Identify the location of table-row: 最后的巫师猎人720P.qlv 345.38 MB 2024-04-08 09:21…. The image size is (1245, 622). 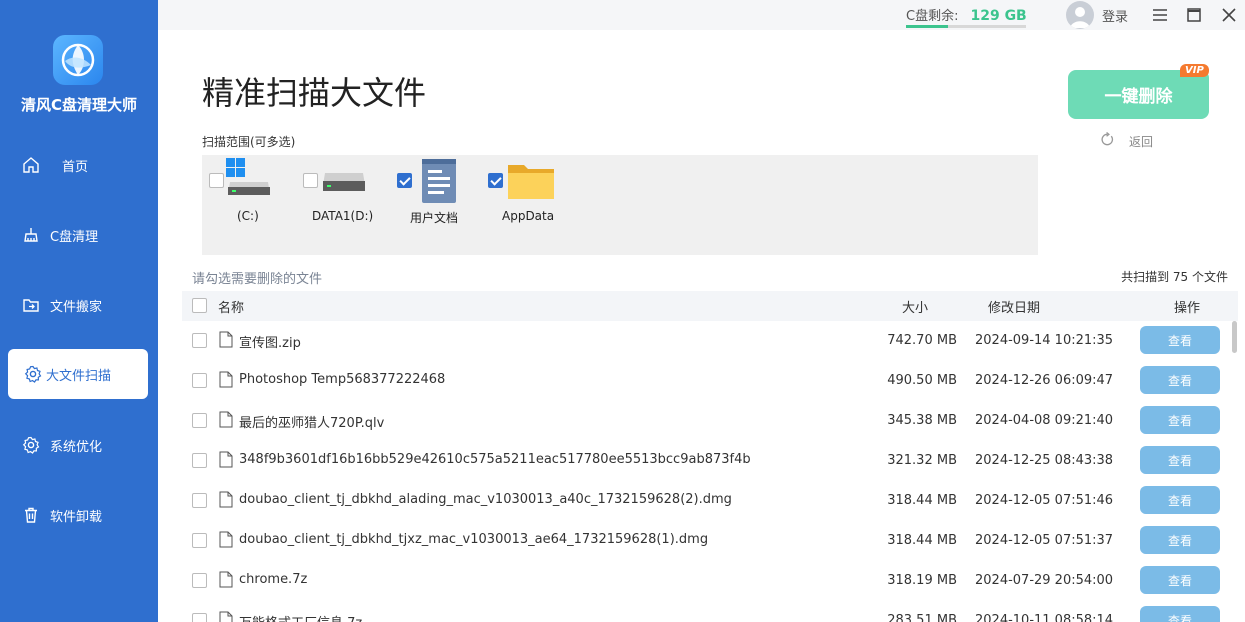
(707, 421).